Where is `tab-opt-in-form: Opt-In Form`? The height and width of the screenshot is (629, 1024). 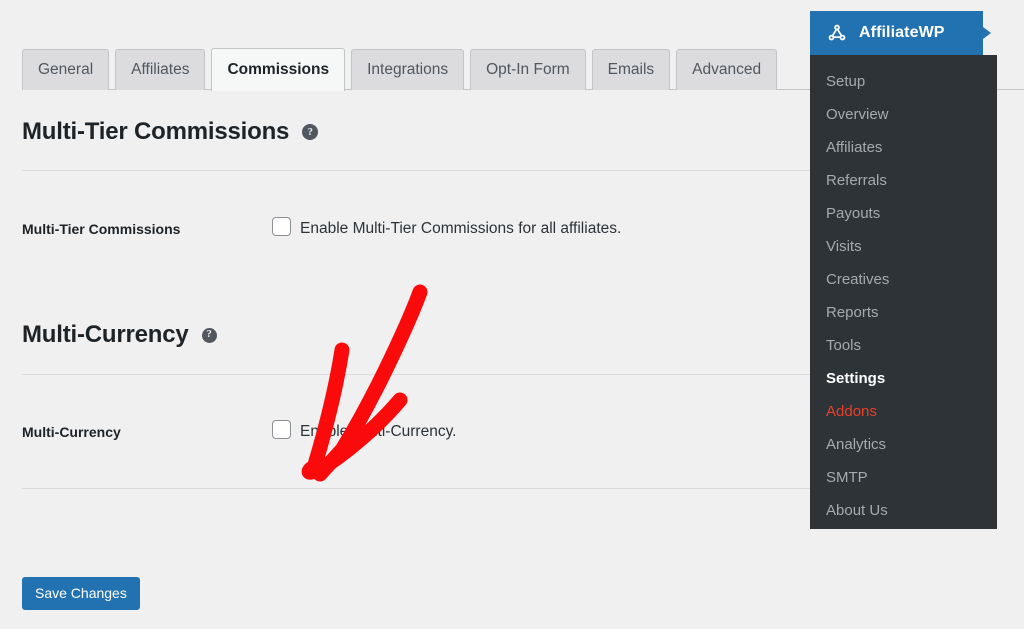 tab-opt-in-form: Opt-In Form is located at coordinates (528, 69).